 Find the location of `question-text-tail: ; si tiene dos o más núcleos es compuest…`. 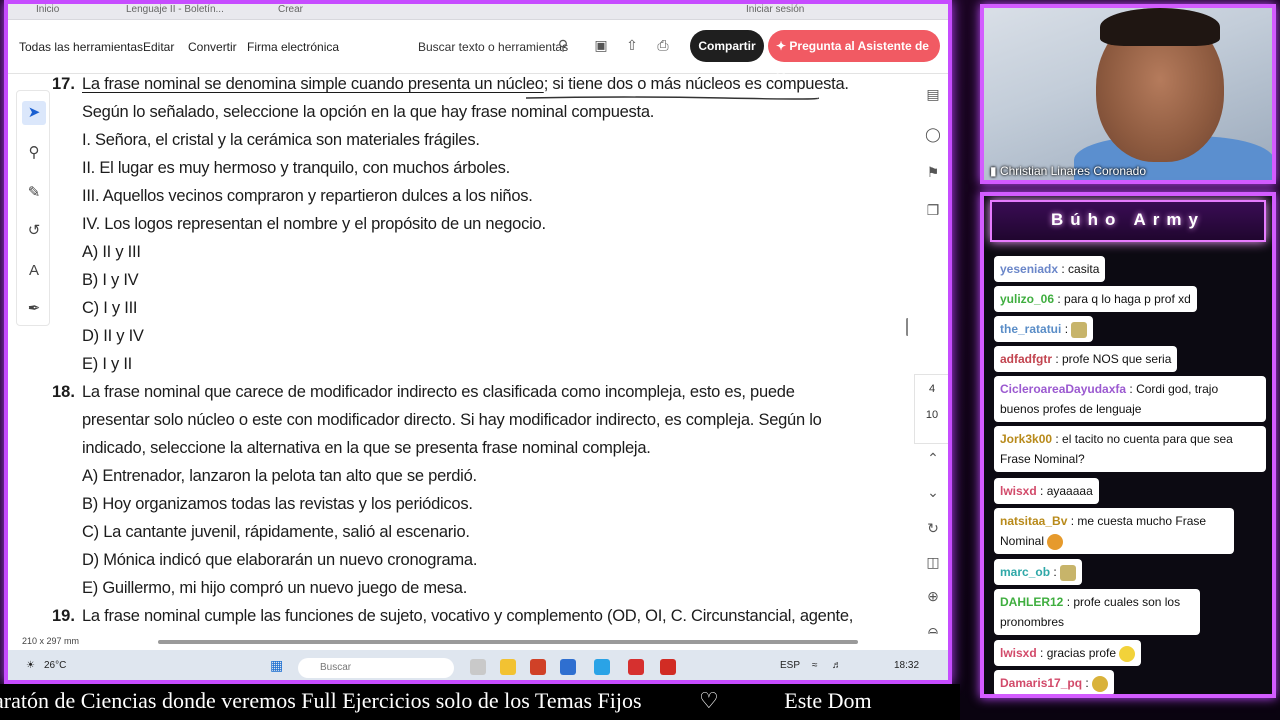

question-text-tail: ; si tiene dos o más núcleos es compuest… is located at coordinates (696, 84).